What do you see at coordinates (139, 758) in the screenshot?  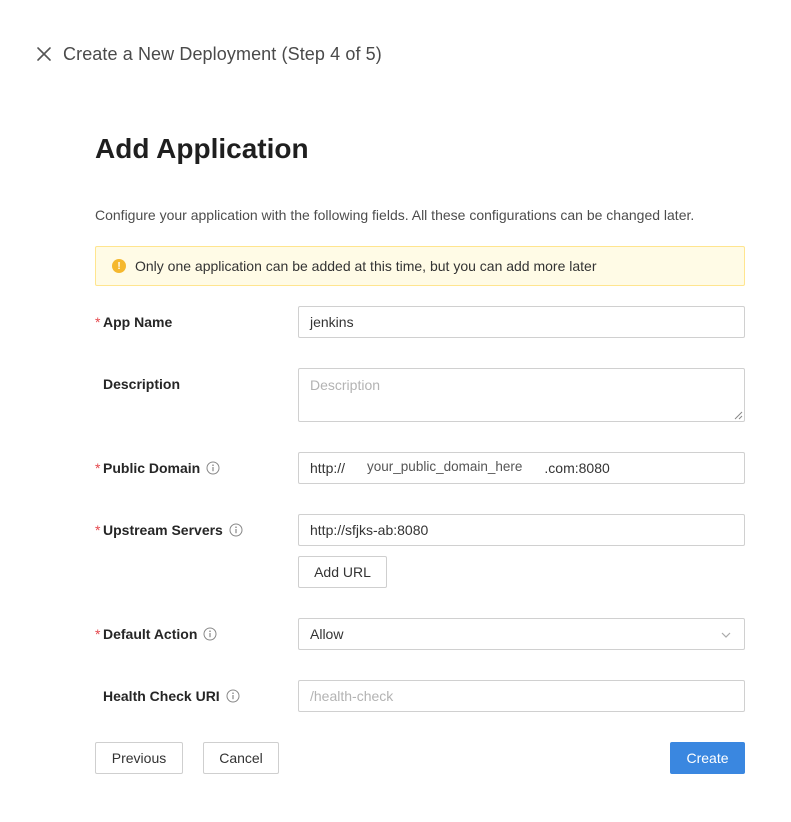 I see `previous-button: Previous` at bounding box center [139, 758].